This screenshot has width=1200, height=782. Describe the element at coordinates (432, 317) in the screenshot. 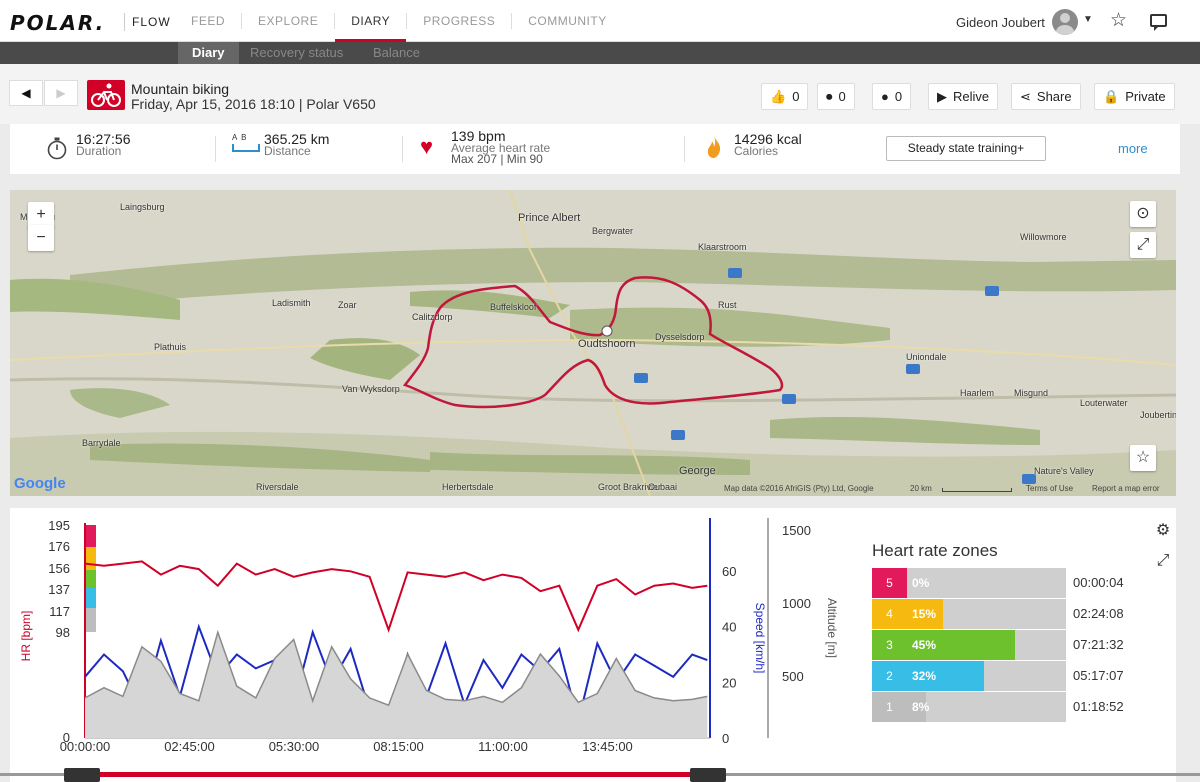

I see `map-place-label: Calitzdorp` at that location.